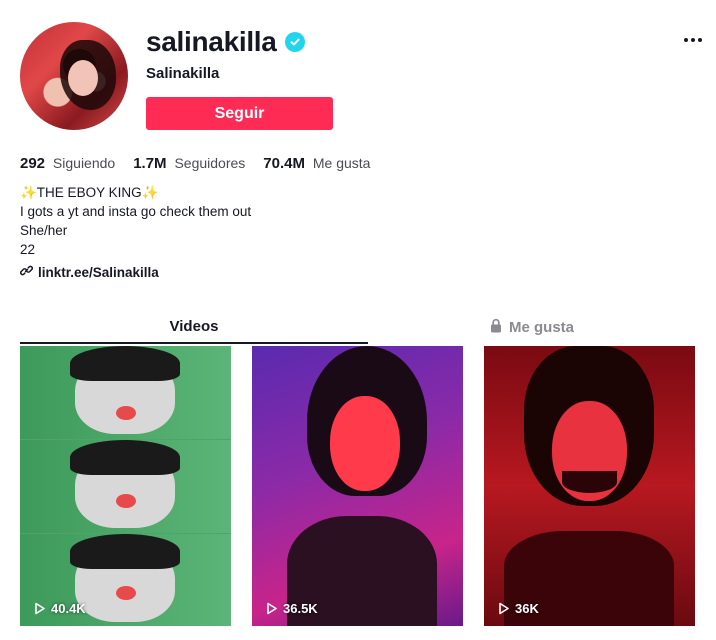  Describe the element at coordinates (183, 73) in the screenshot. I see `nickname: Salinakilla` at that location.